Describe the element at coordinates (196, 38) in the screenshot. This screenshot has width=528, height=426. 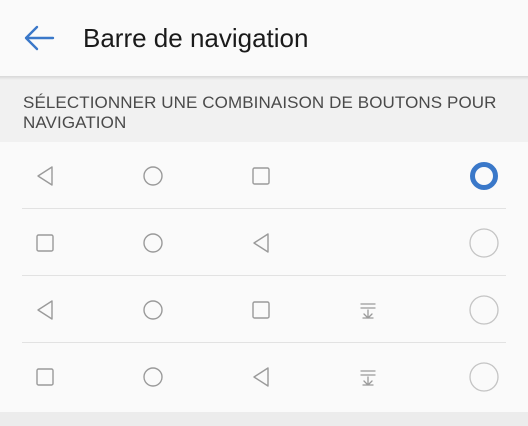
I see `page-title: Barre de navigation` at that location.